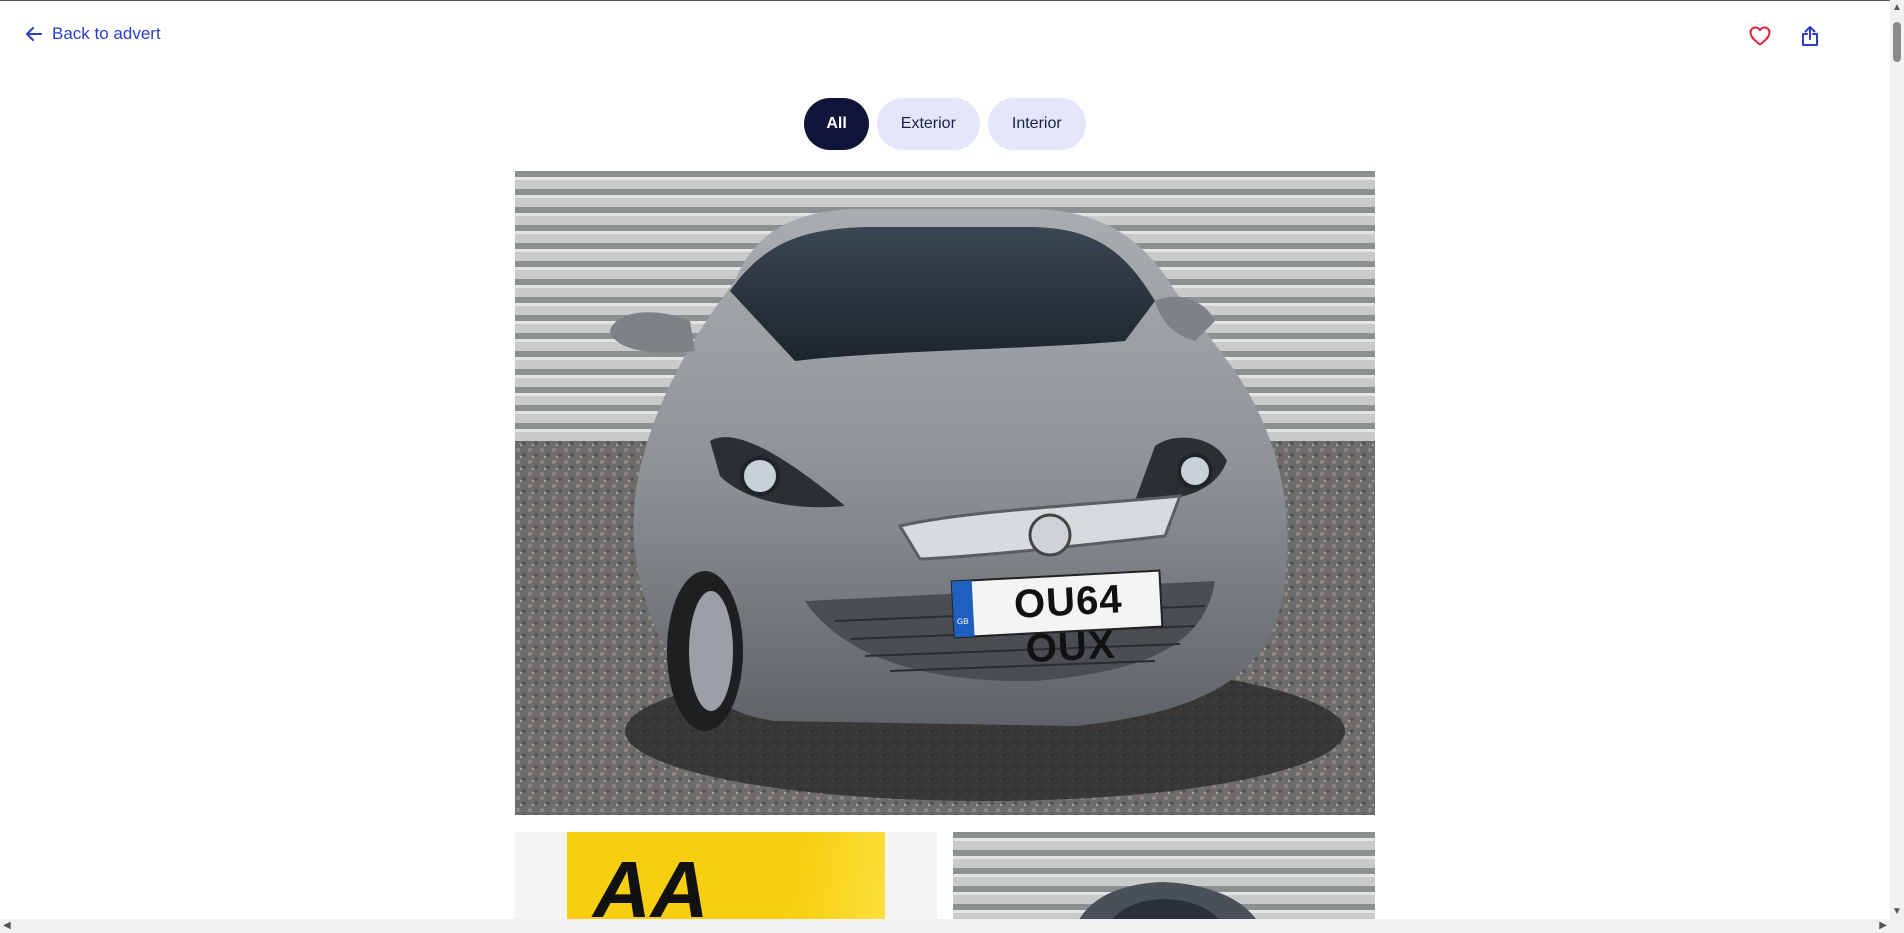 This screenshot has height=933, width=1904. I want to click on vertical-scroll-thumb, so click(1897, 42).